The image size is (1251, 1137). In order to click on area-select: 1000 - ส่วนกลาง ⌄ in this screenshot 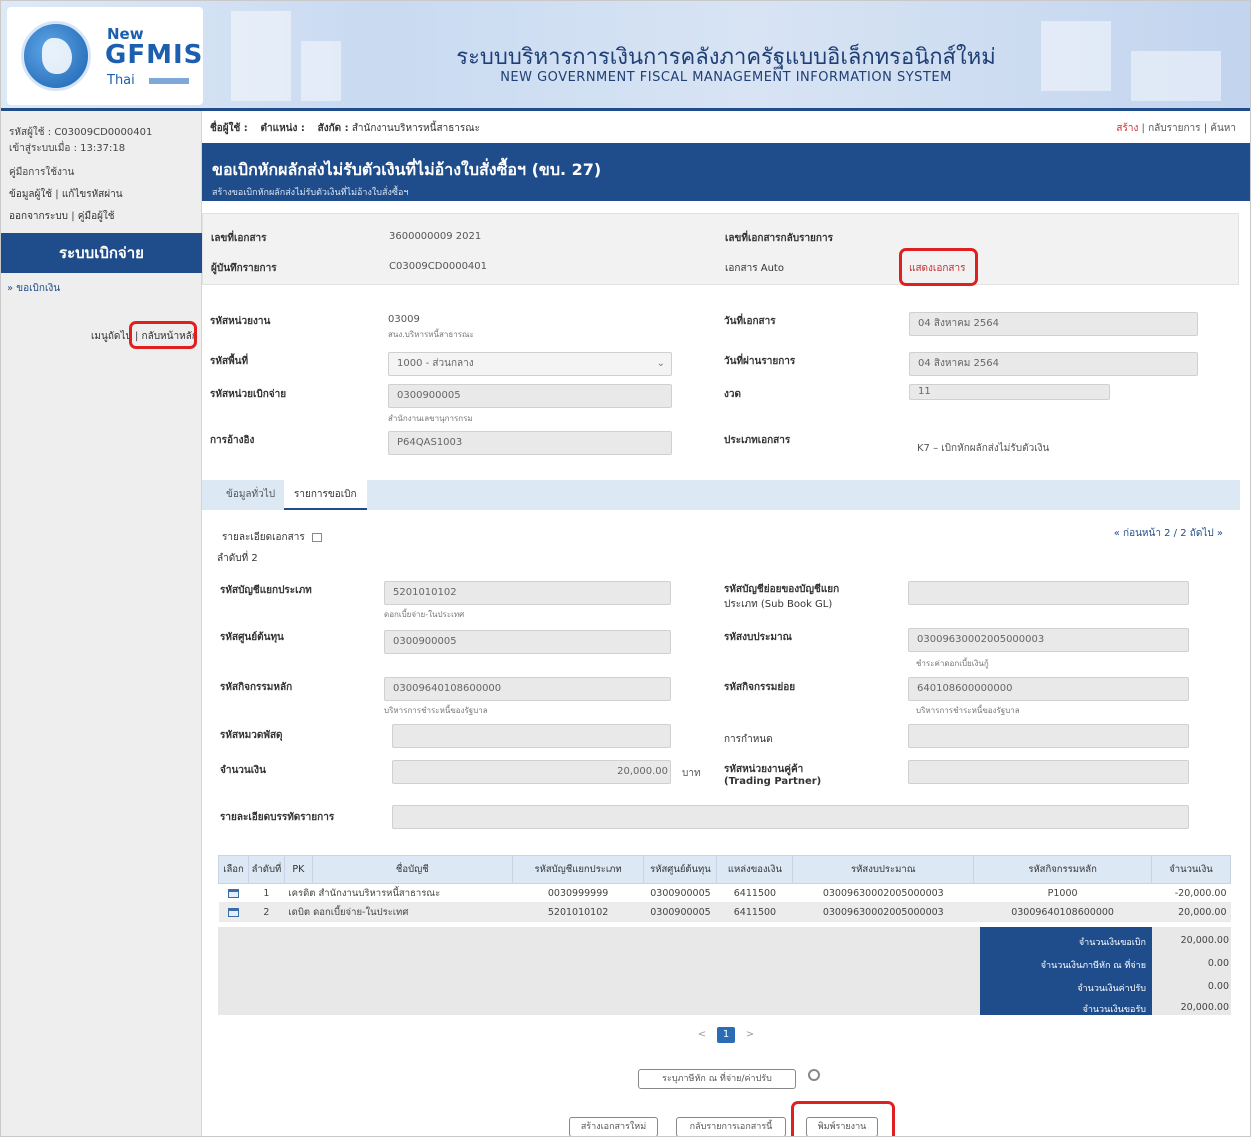, I will do `click(530, 364)`.